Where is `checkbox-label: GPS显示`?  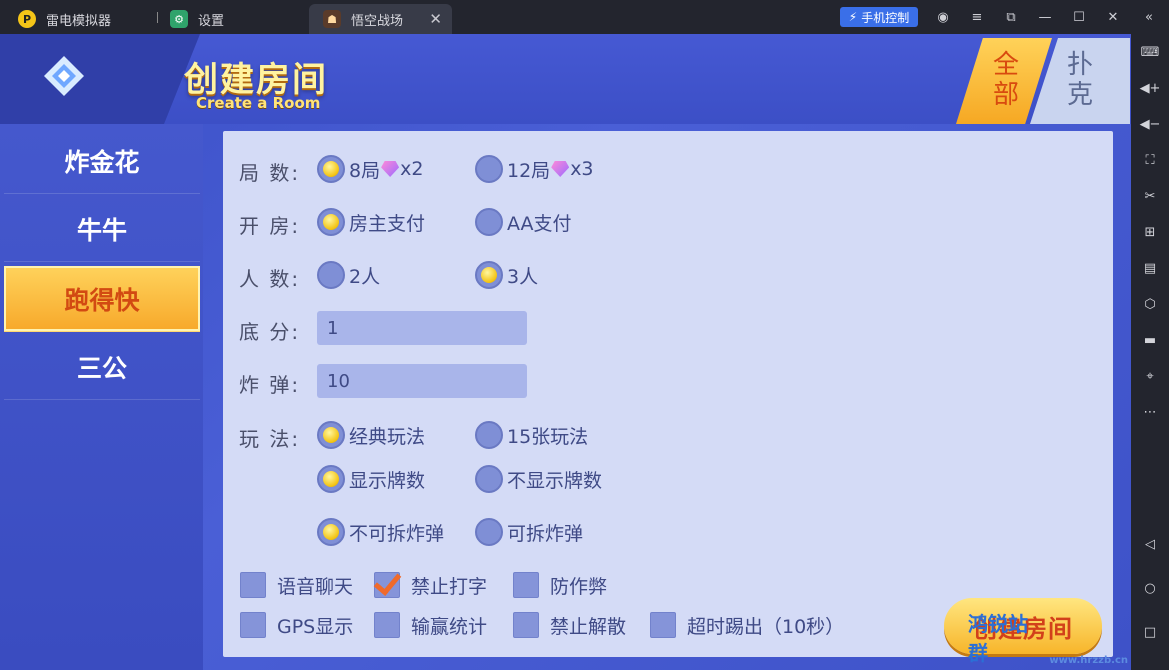
checkbox-label: GPS显示 is located at coordinates (315, 626).